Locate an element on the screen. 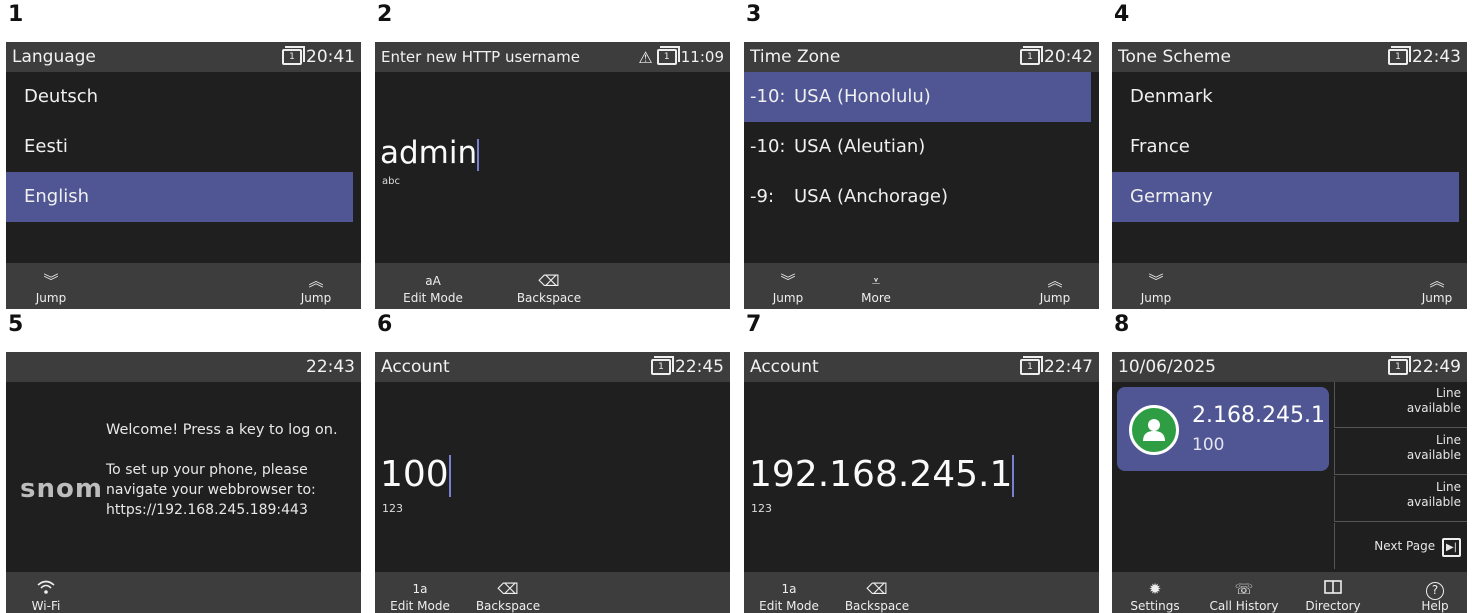 The image size is (1472, 613). clock: 22:43 is located at coordinates (1436, 57).